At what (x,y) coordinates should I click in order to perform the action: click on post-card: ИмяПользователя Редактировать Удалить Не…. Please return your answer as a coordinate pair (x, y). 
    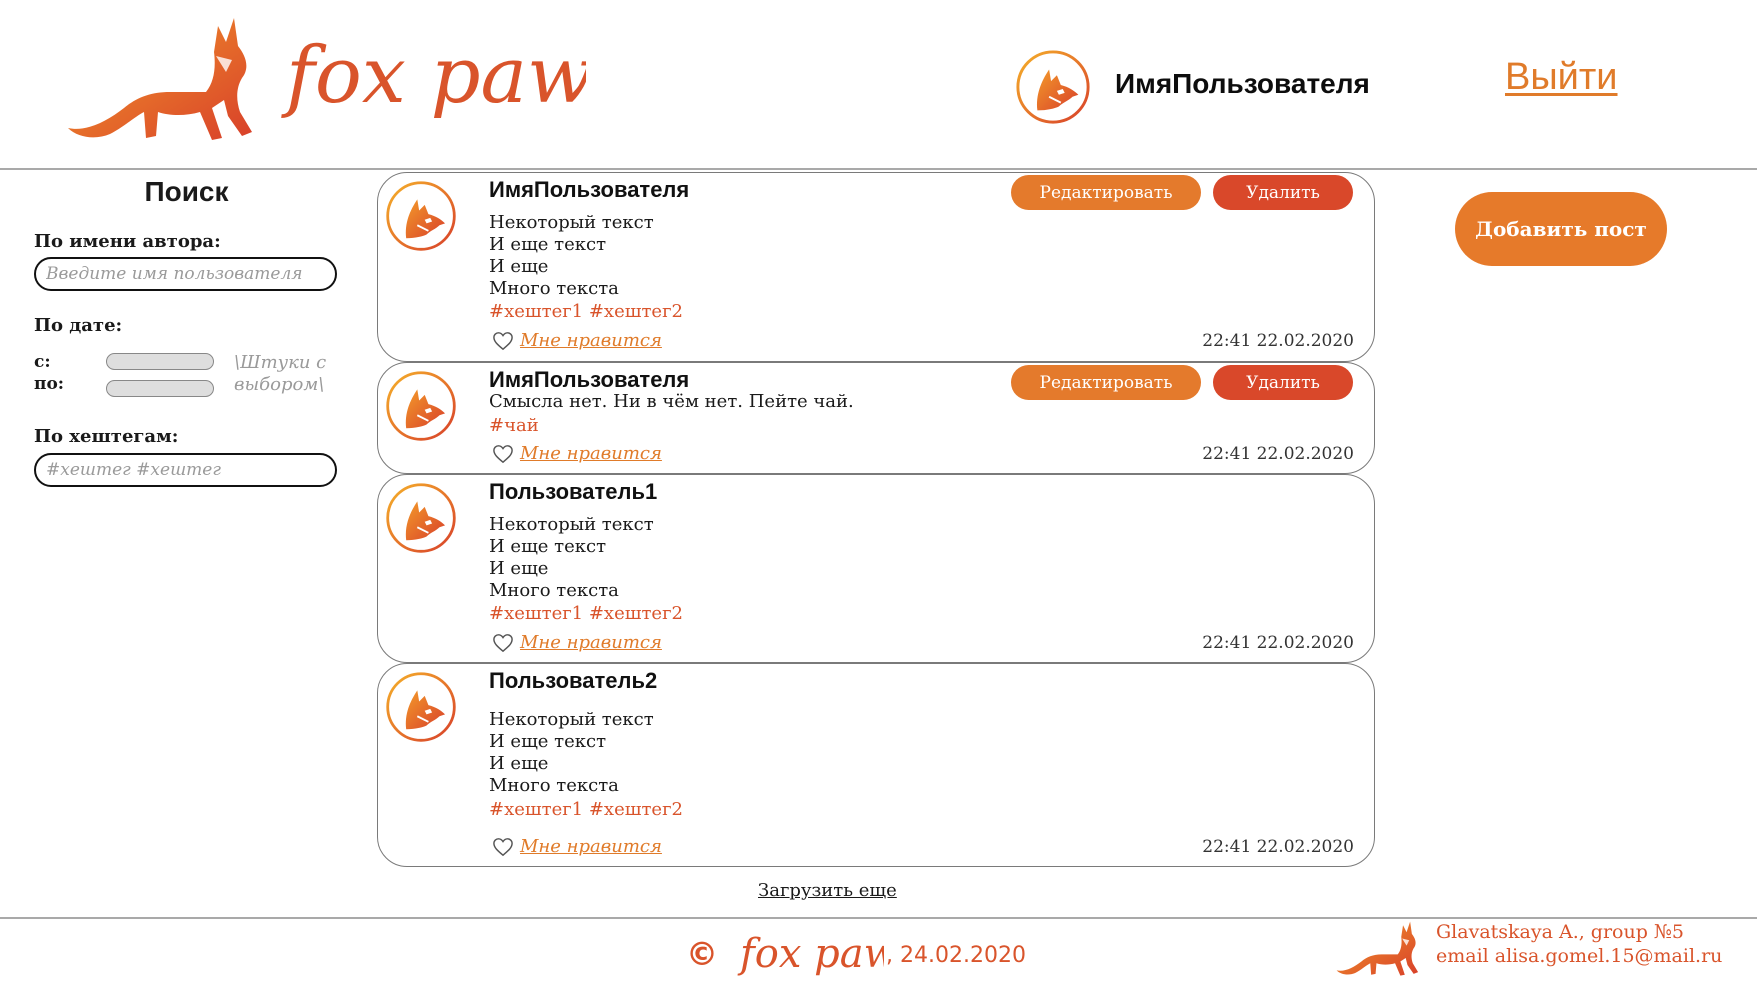
    Looking at the image, I should click on (876, 267).